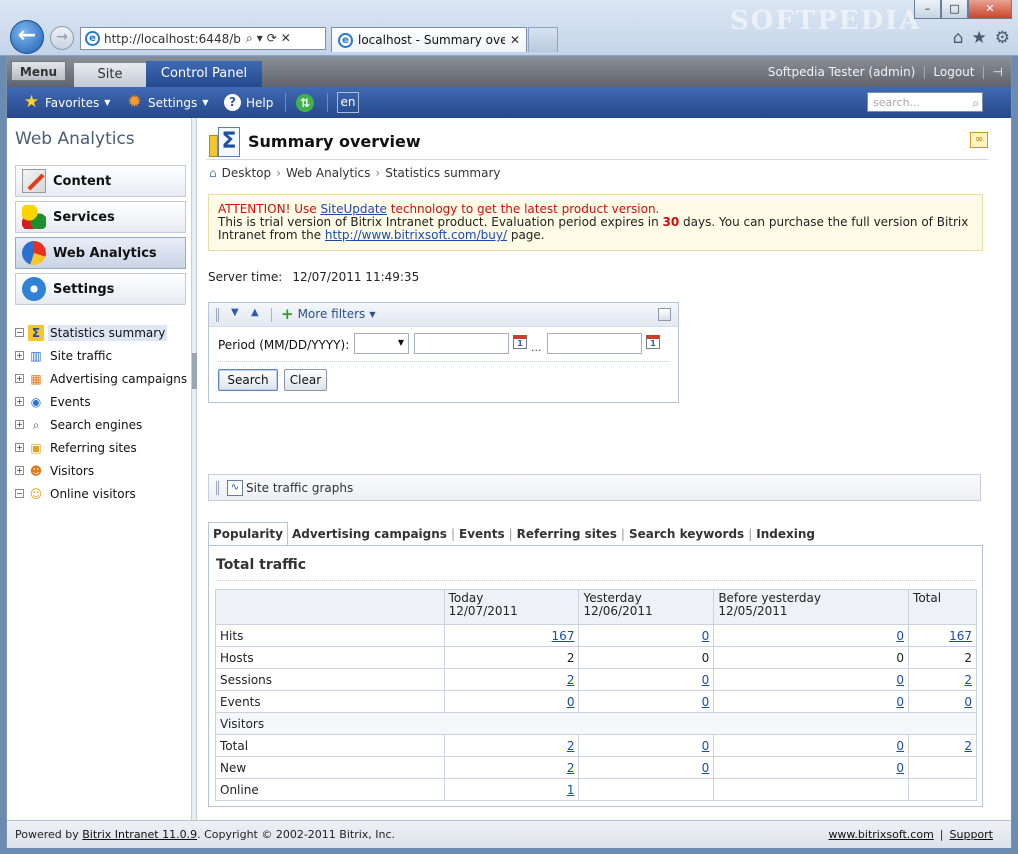 This screenshot has height=854, width=1018. Describe the element at coordinates (100, 289) in the screenshot. I see `sidebar-button-settings: Settings` at that location.